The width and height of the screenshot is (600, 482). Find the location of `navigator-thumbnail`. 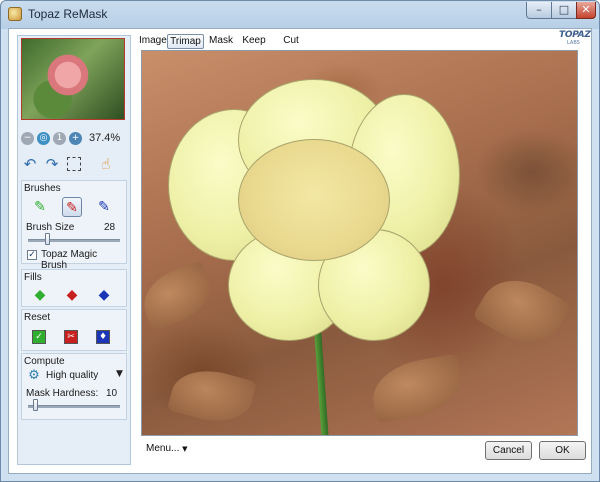

navigator-thumbnail is located at coordinates (73, 79).